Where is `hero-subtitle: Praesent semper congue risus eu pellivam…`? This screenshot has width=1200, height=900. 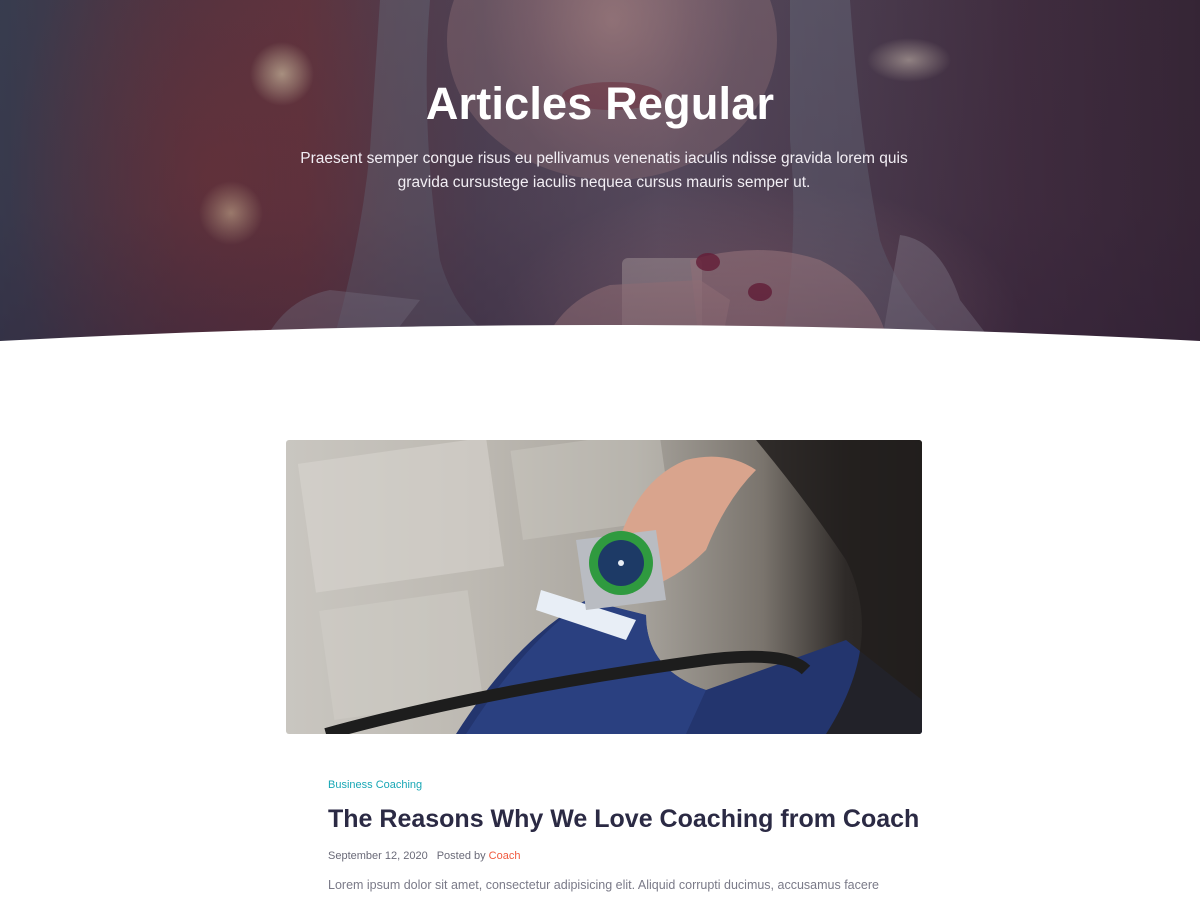
hero-subtitle: Praesent semper congue risus eu pellivam… is located at coordinates (604, 170).